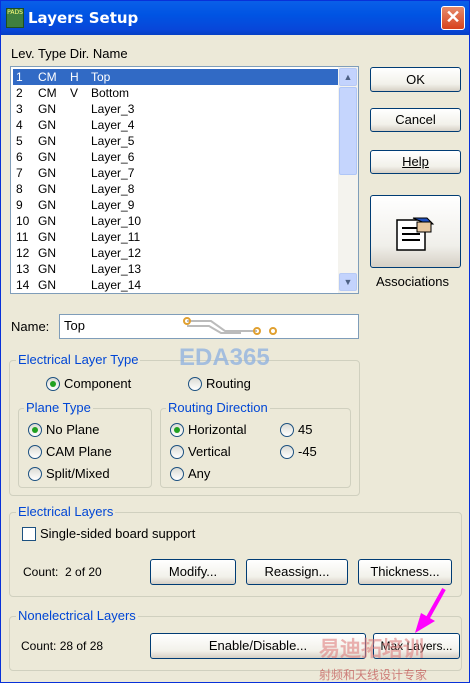 The width and height of the screenshot is (470, 683). Describe the element at coordinates (177, 452) in the screenshot. I see `vertical-radio` at that location.